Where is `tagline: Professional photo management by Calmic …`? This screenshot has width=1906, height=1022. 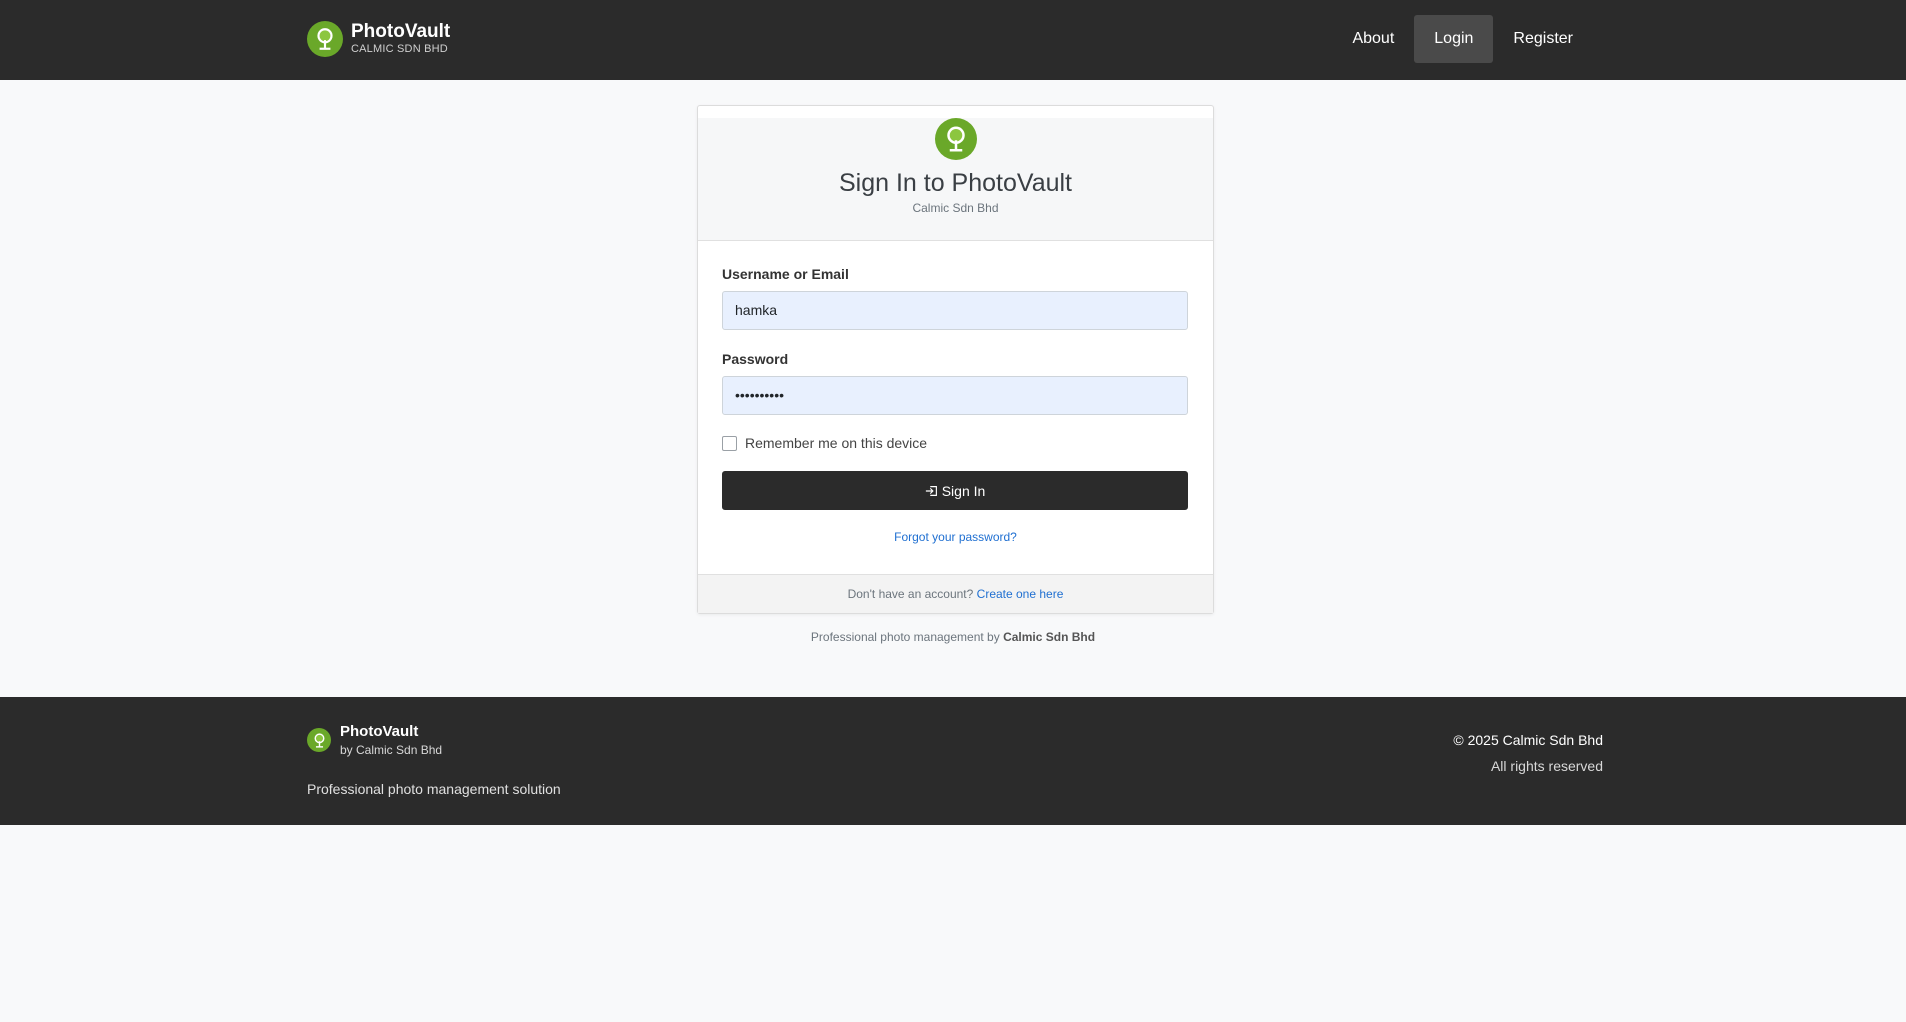
tagline: Professional photo management by Calmic … is located at coordinates (953, 637).